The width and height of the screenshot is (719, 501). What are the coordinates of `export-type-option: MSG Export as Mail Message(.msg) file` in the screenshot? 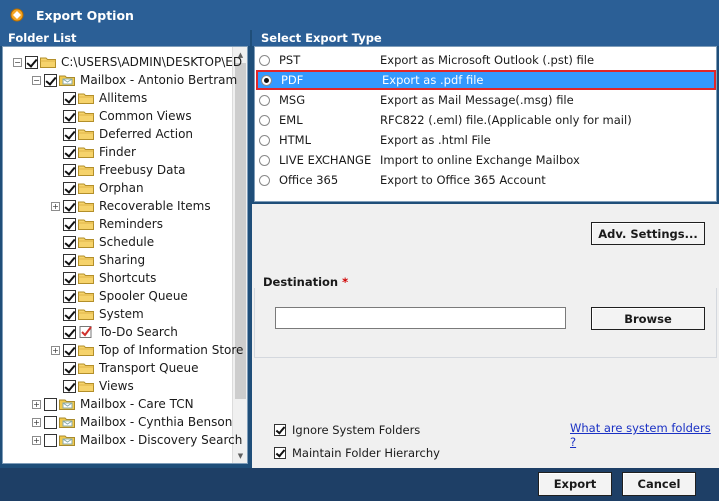 It's located at (486, 100).